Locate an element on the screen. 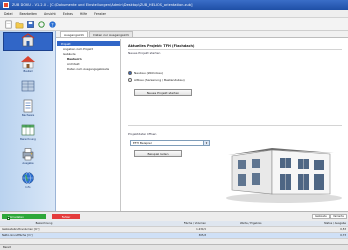 The height and width of the screenshot is (250, 348). app-logo-icon is located at coordinates (6, 5).